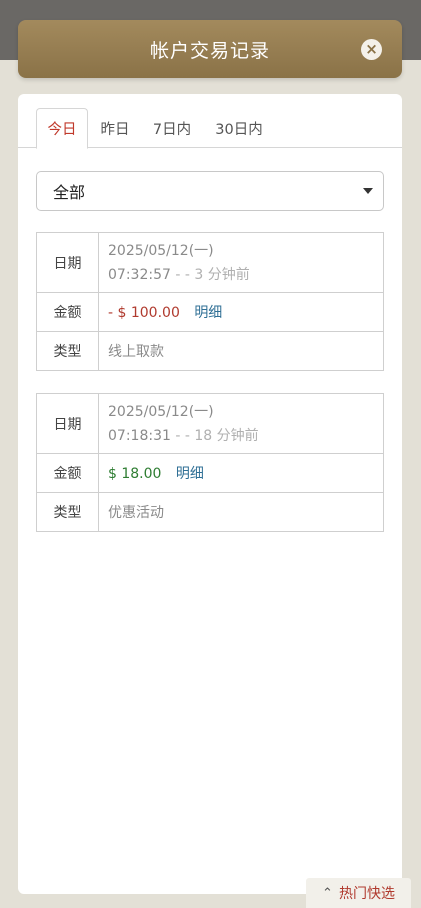 The height and width of the screenshot is (908, 421). Describe the element at coordinates (144, 313) in the screenshot. I see `amount-text: - $ 100.00` at that location.